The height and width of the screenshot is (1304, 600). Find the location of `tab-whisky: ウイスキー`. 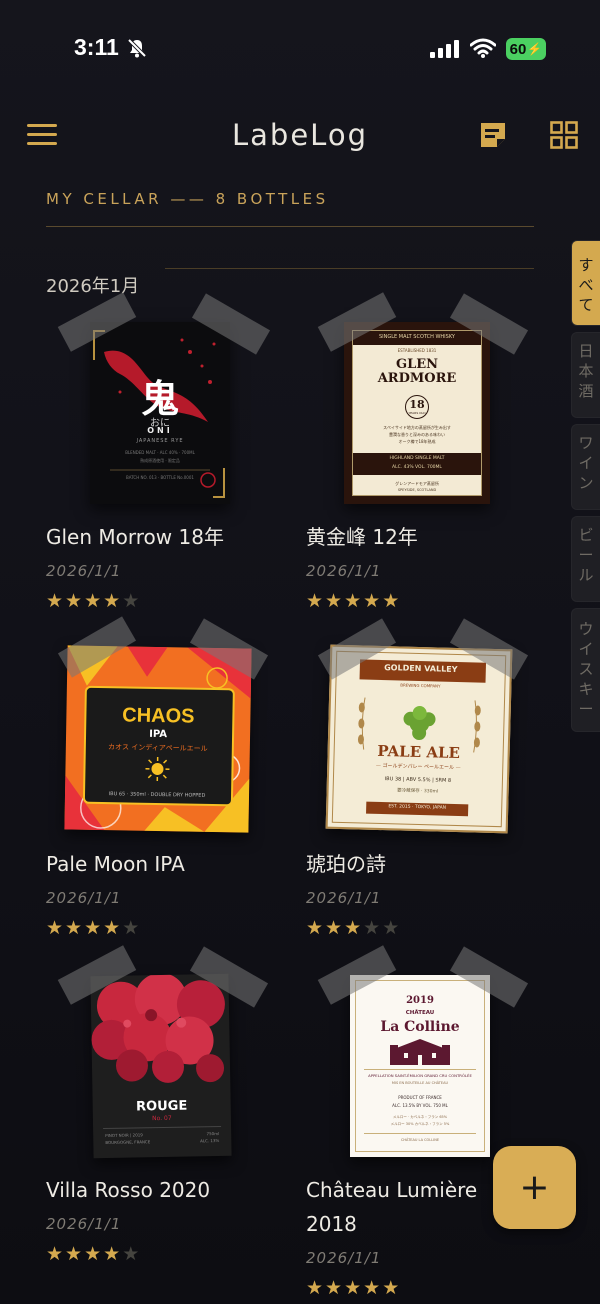

tab-whisky: ウイスキー is located at coordinates (585, 670).